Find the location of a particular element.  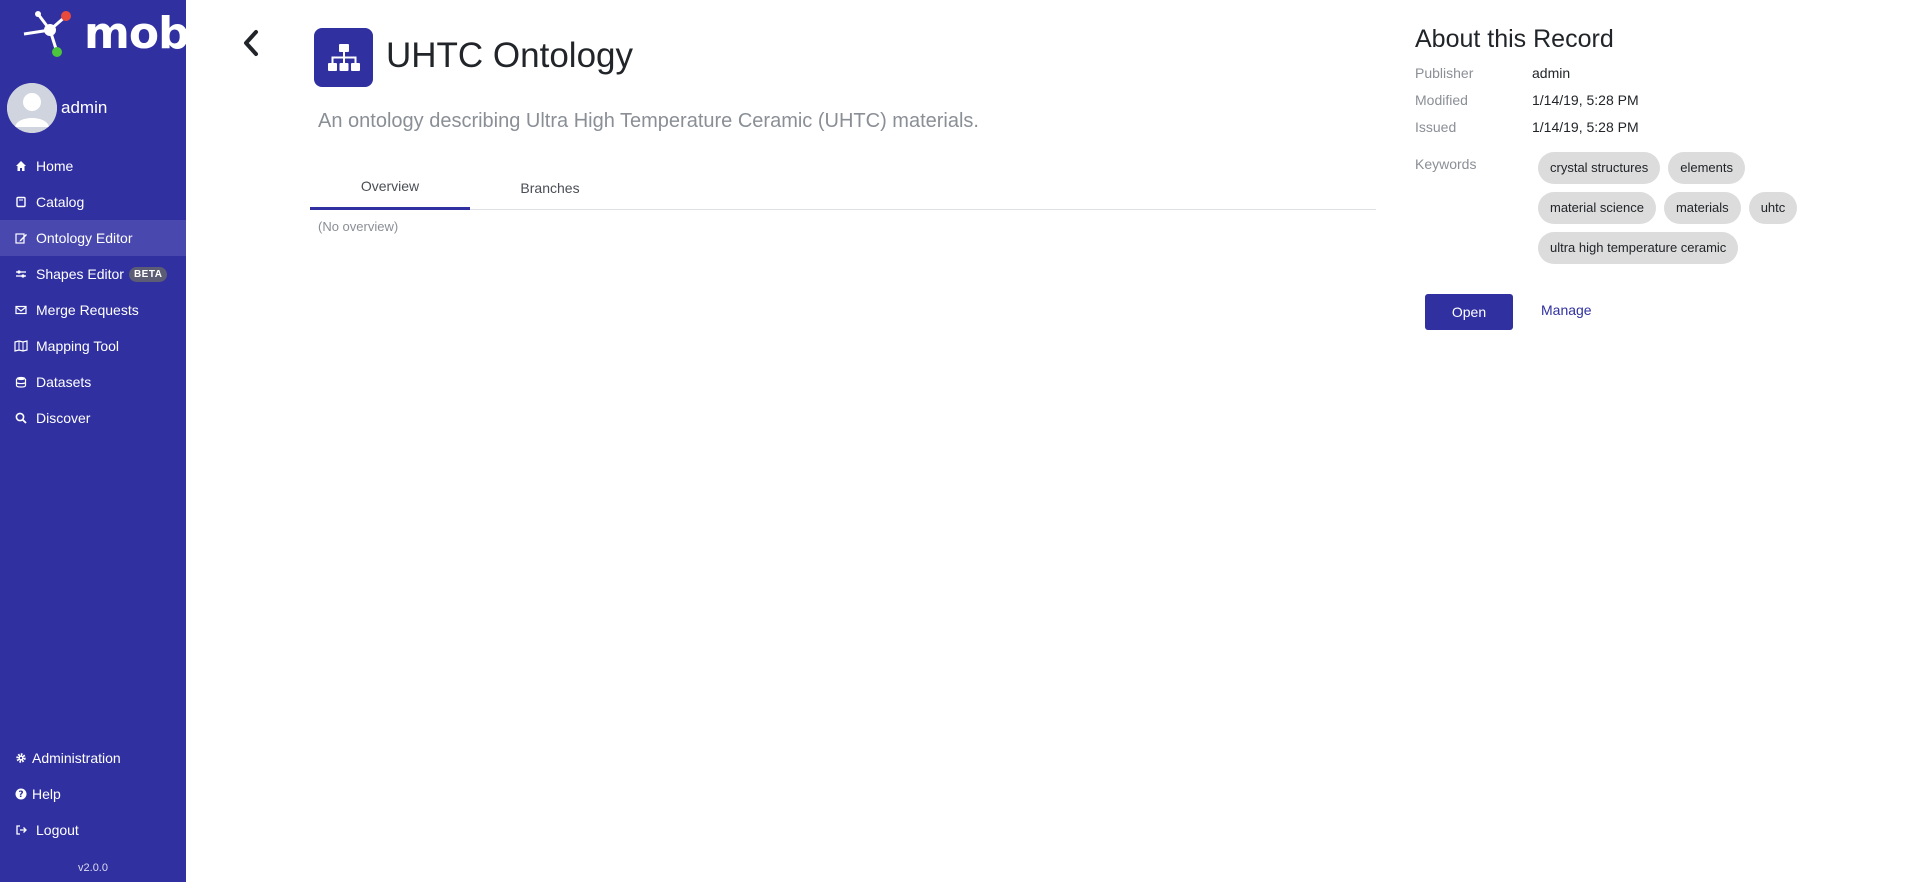

keyword-chip: materials is located at coordinates (1702, 208).